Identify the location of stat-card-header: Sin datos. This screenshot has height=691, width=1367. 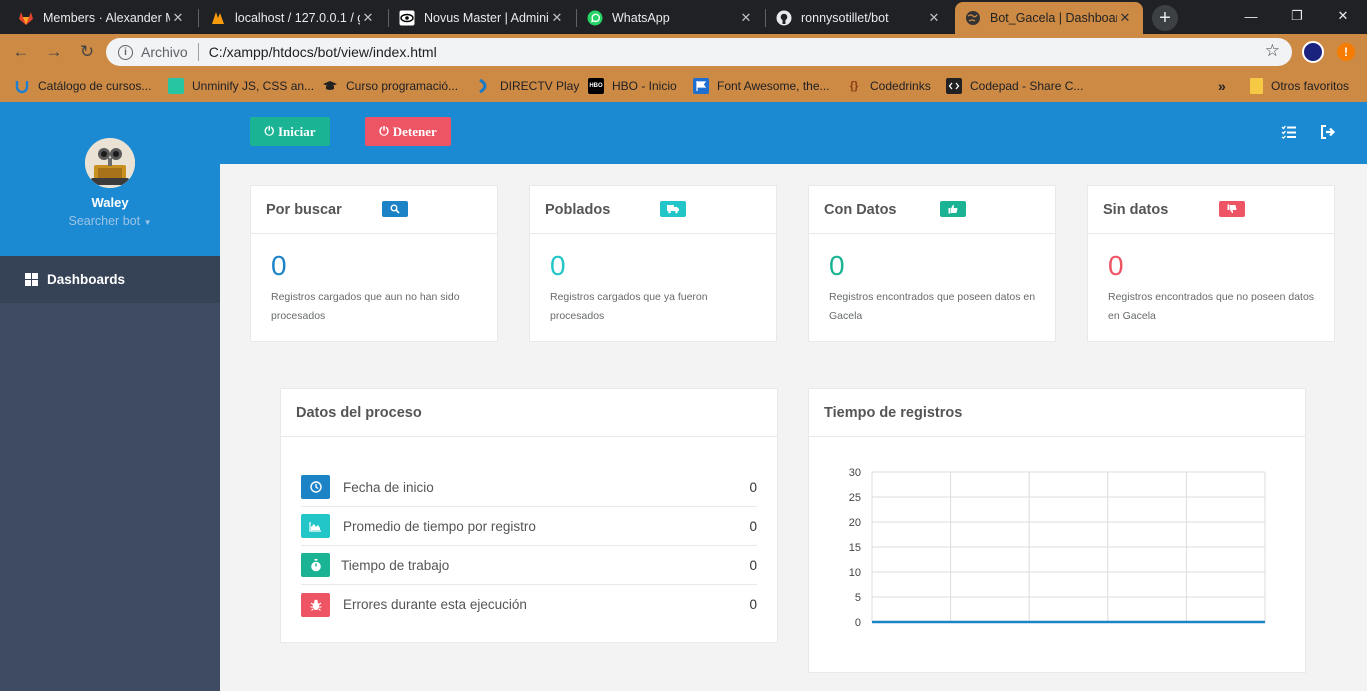
(1211, 210).